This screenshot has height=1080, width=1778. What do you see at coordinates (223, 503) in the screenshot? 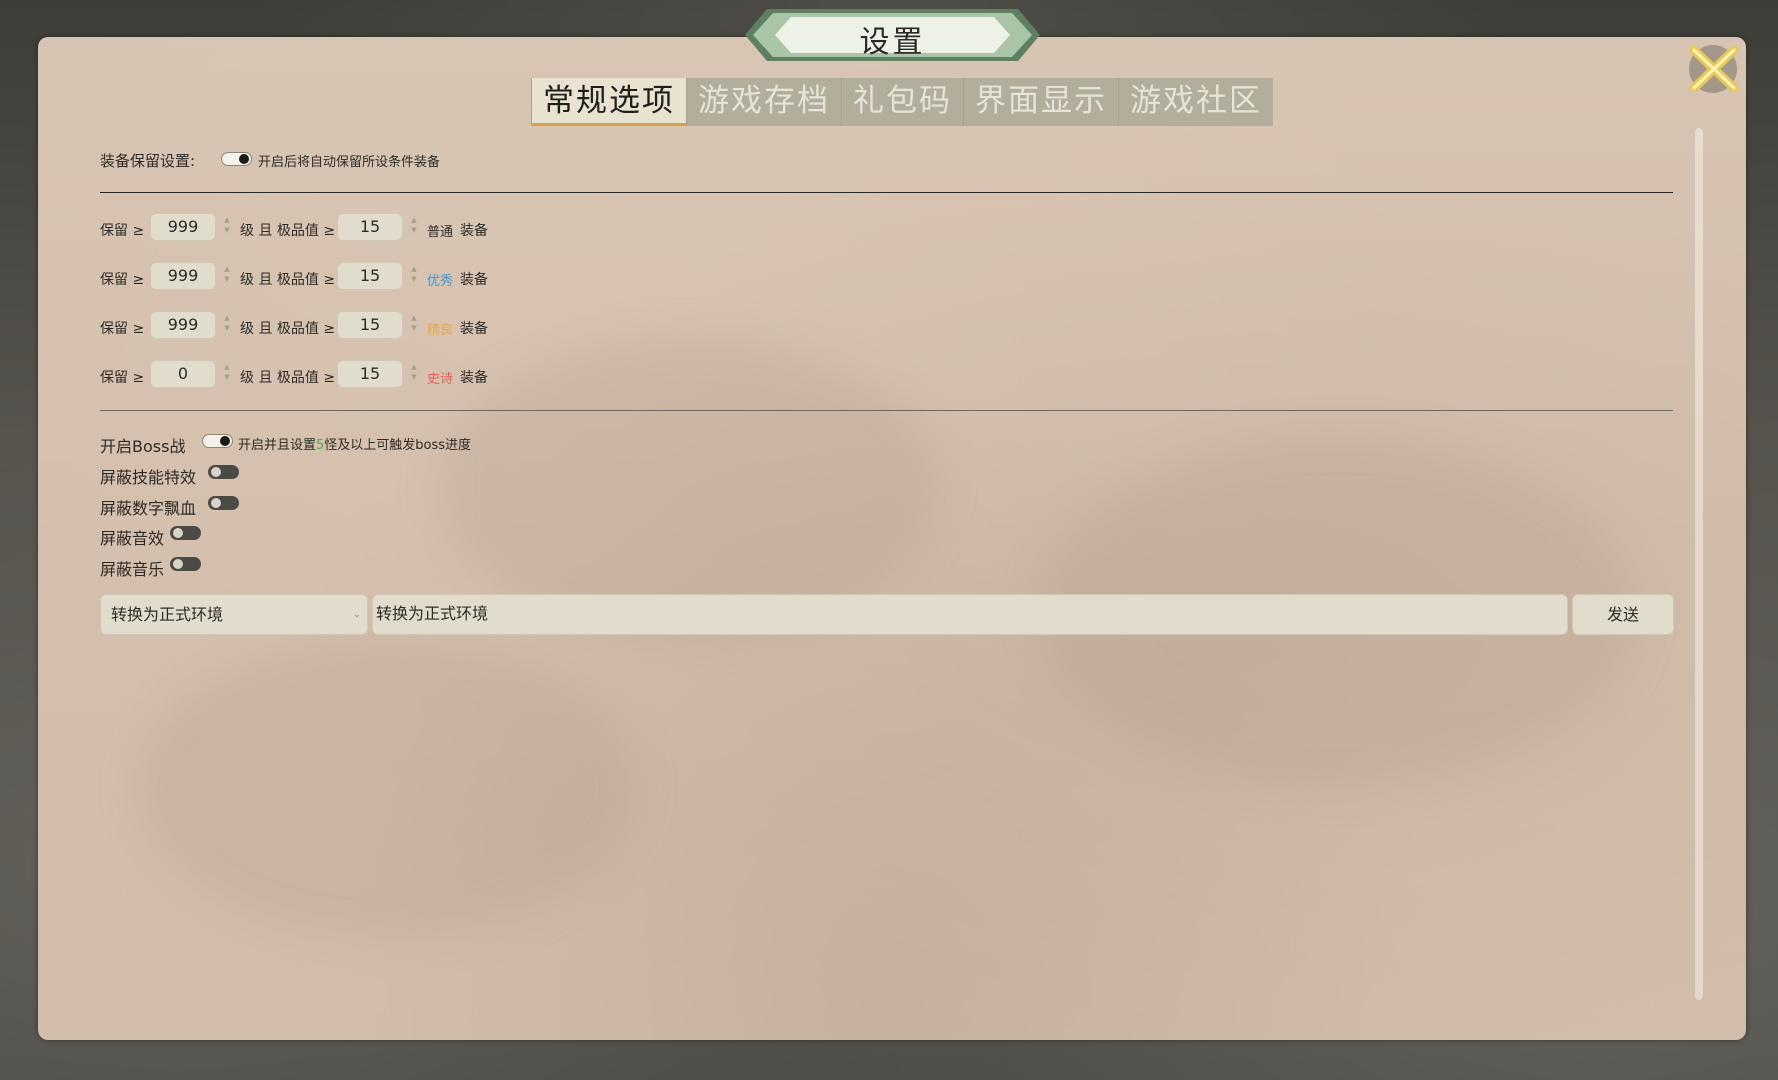
I see `hide-damage-numbers-toggle` at bounding box center [223, 503].